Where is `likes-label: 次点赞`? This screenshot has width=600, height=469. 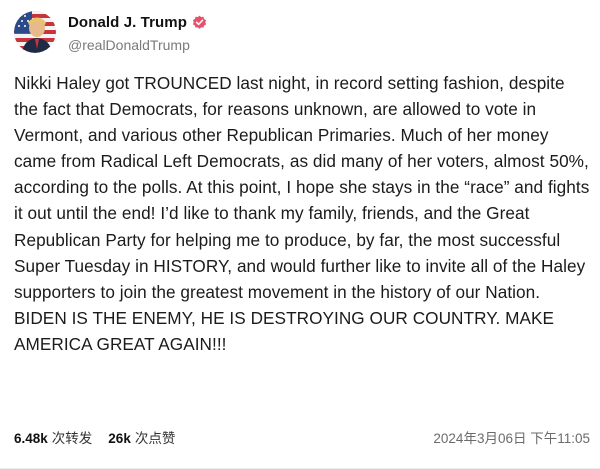
likes-label: 次点赞 is located at coordinates (155, 438).